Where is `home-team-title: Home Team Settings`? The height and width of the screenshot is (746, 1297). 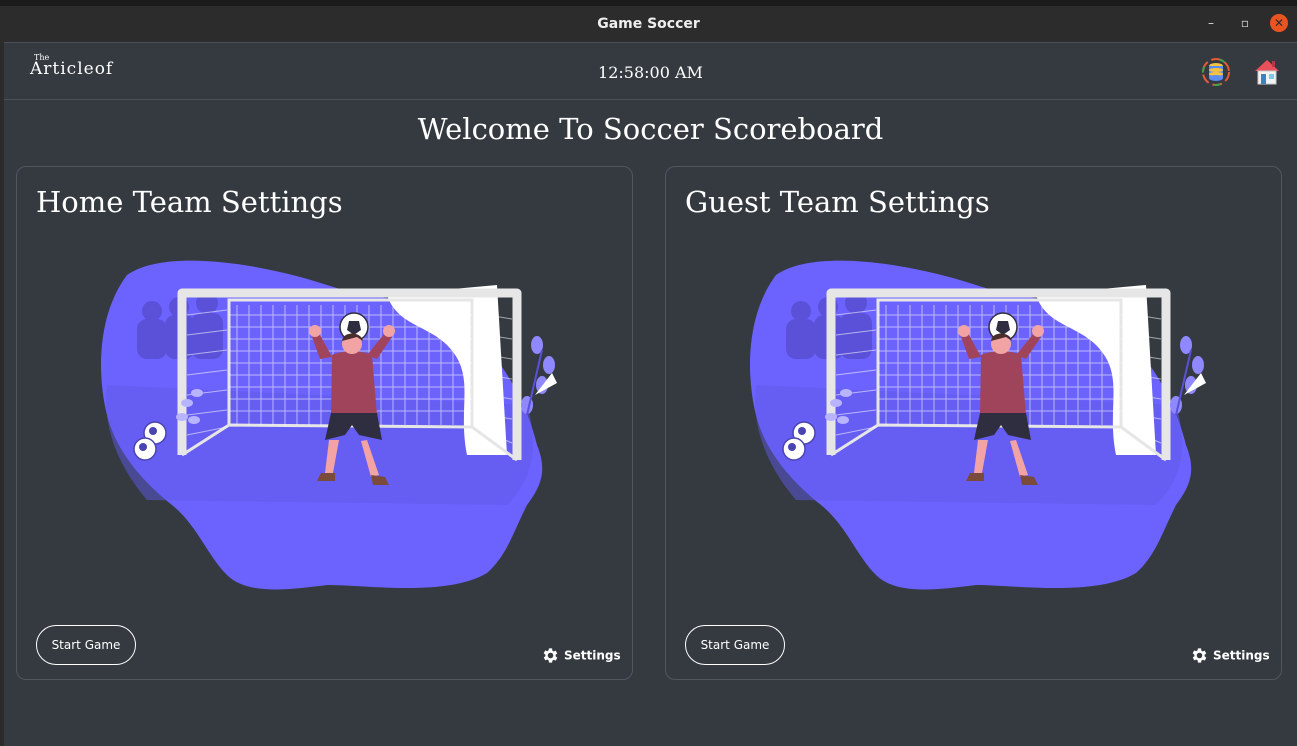 home-team-title: Home Team Settings is located at coordinates (189, 202).